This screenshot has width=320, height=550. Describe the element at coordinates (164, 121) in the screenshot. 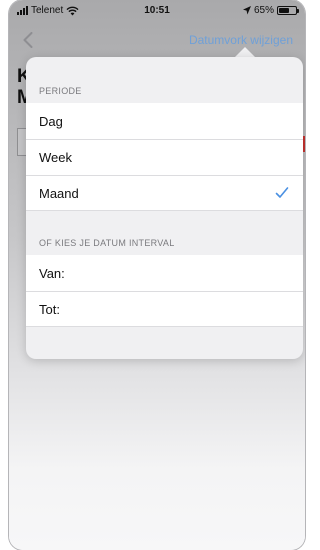

I see `period-option-day: Dag` at that location.